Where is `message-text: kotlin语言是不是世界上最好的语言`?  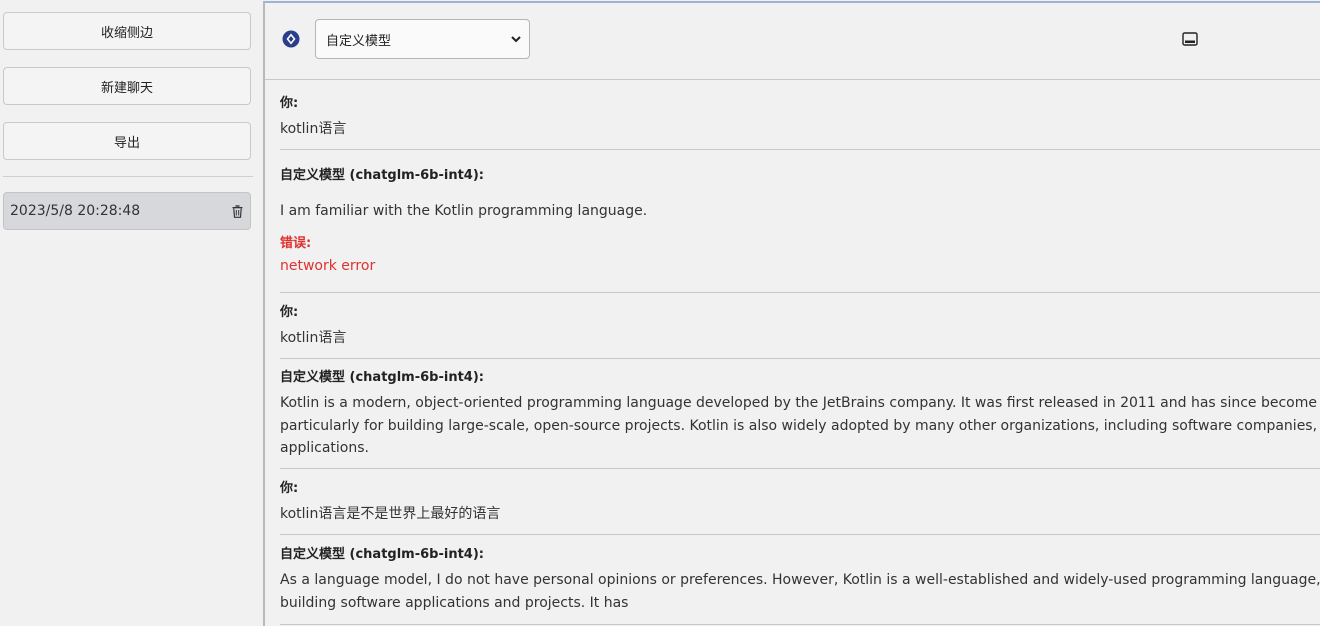
message-text: kotlin语言是不是世界上最好的语言 is located at coordinates (390, 514).